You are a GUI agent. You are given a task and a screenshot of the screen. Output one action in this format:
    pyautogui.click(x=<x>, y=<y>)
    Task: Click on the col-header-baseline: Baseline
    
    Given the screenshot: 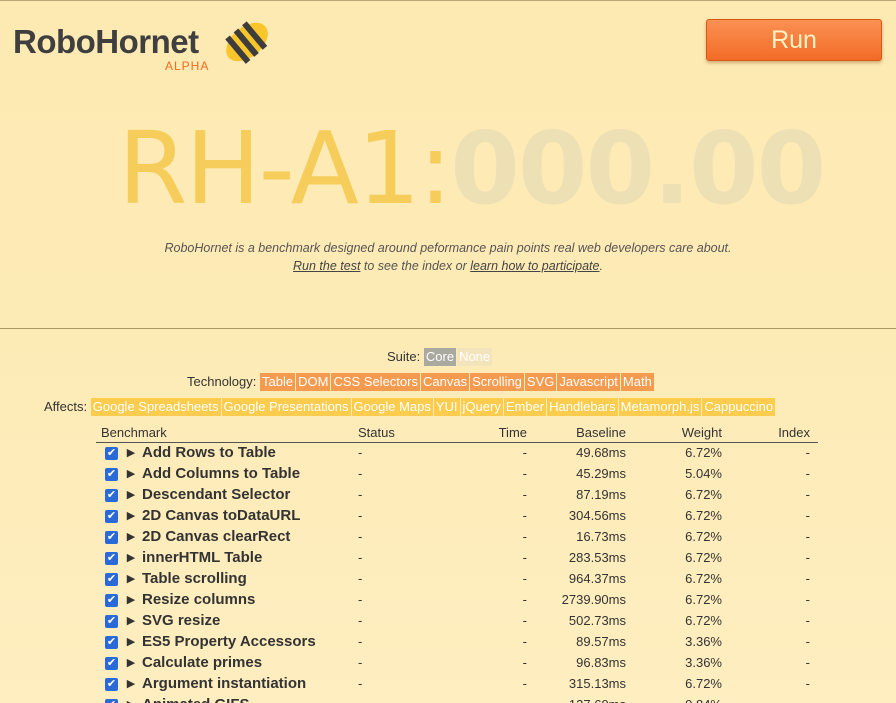 What is the action you would take?
    pyautogui.click(x=578, y=433)
    